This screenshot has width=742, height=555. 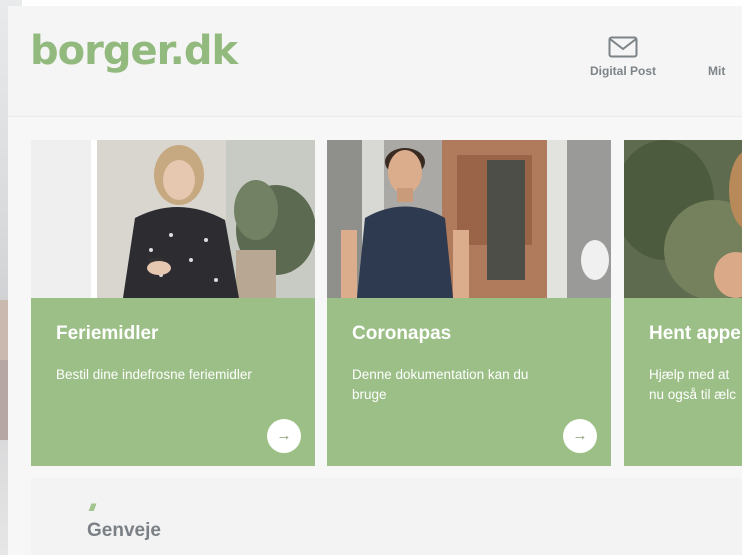 What do you see at coordinates (622, 71) in the screenshot?
I see `digital-post-label: Digital Post` at bounding box center [622, 71].